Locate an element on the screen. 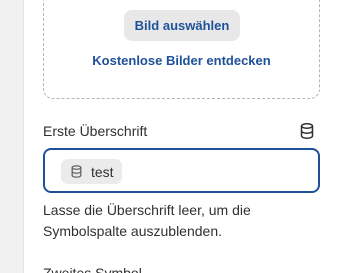 This screenshot has height=273, width=338. second-icon-label: Zweites Symbol is located at coordinates (92, 269).